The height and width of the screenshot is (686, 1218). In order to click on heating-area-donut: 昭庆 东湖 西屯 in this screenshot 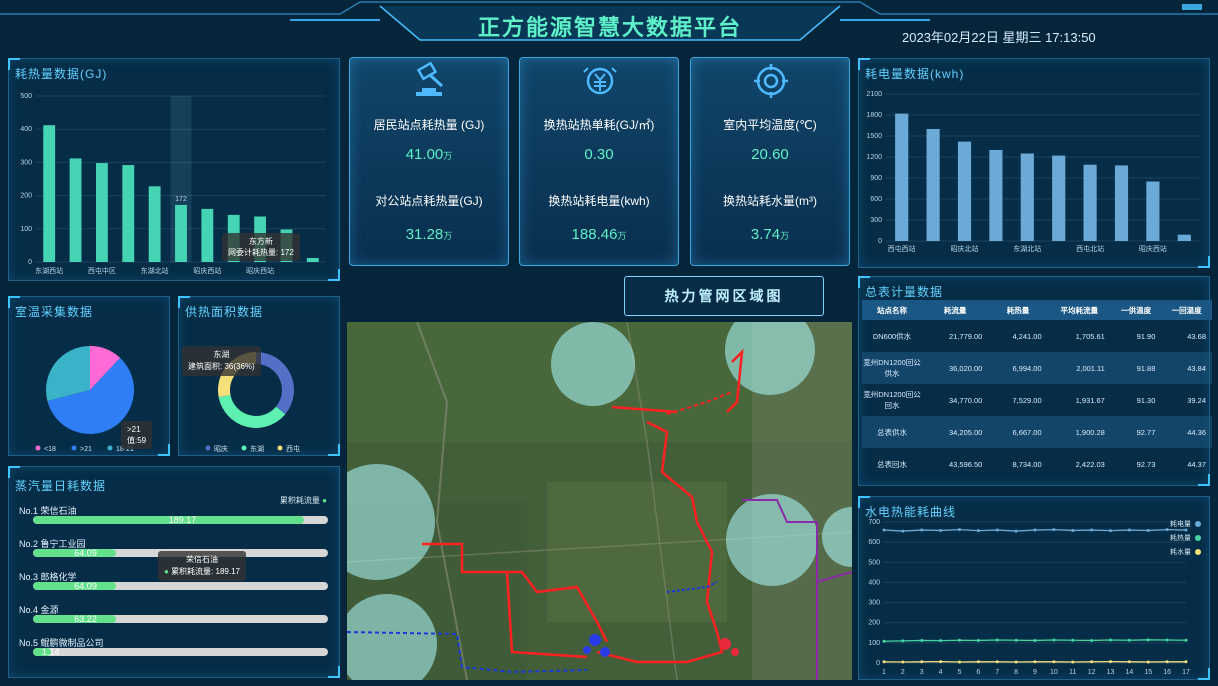, I will do `click(252, 402)`.